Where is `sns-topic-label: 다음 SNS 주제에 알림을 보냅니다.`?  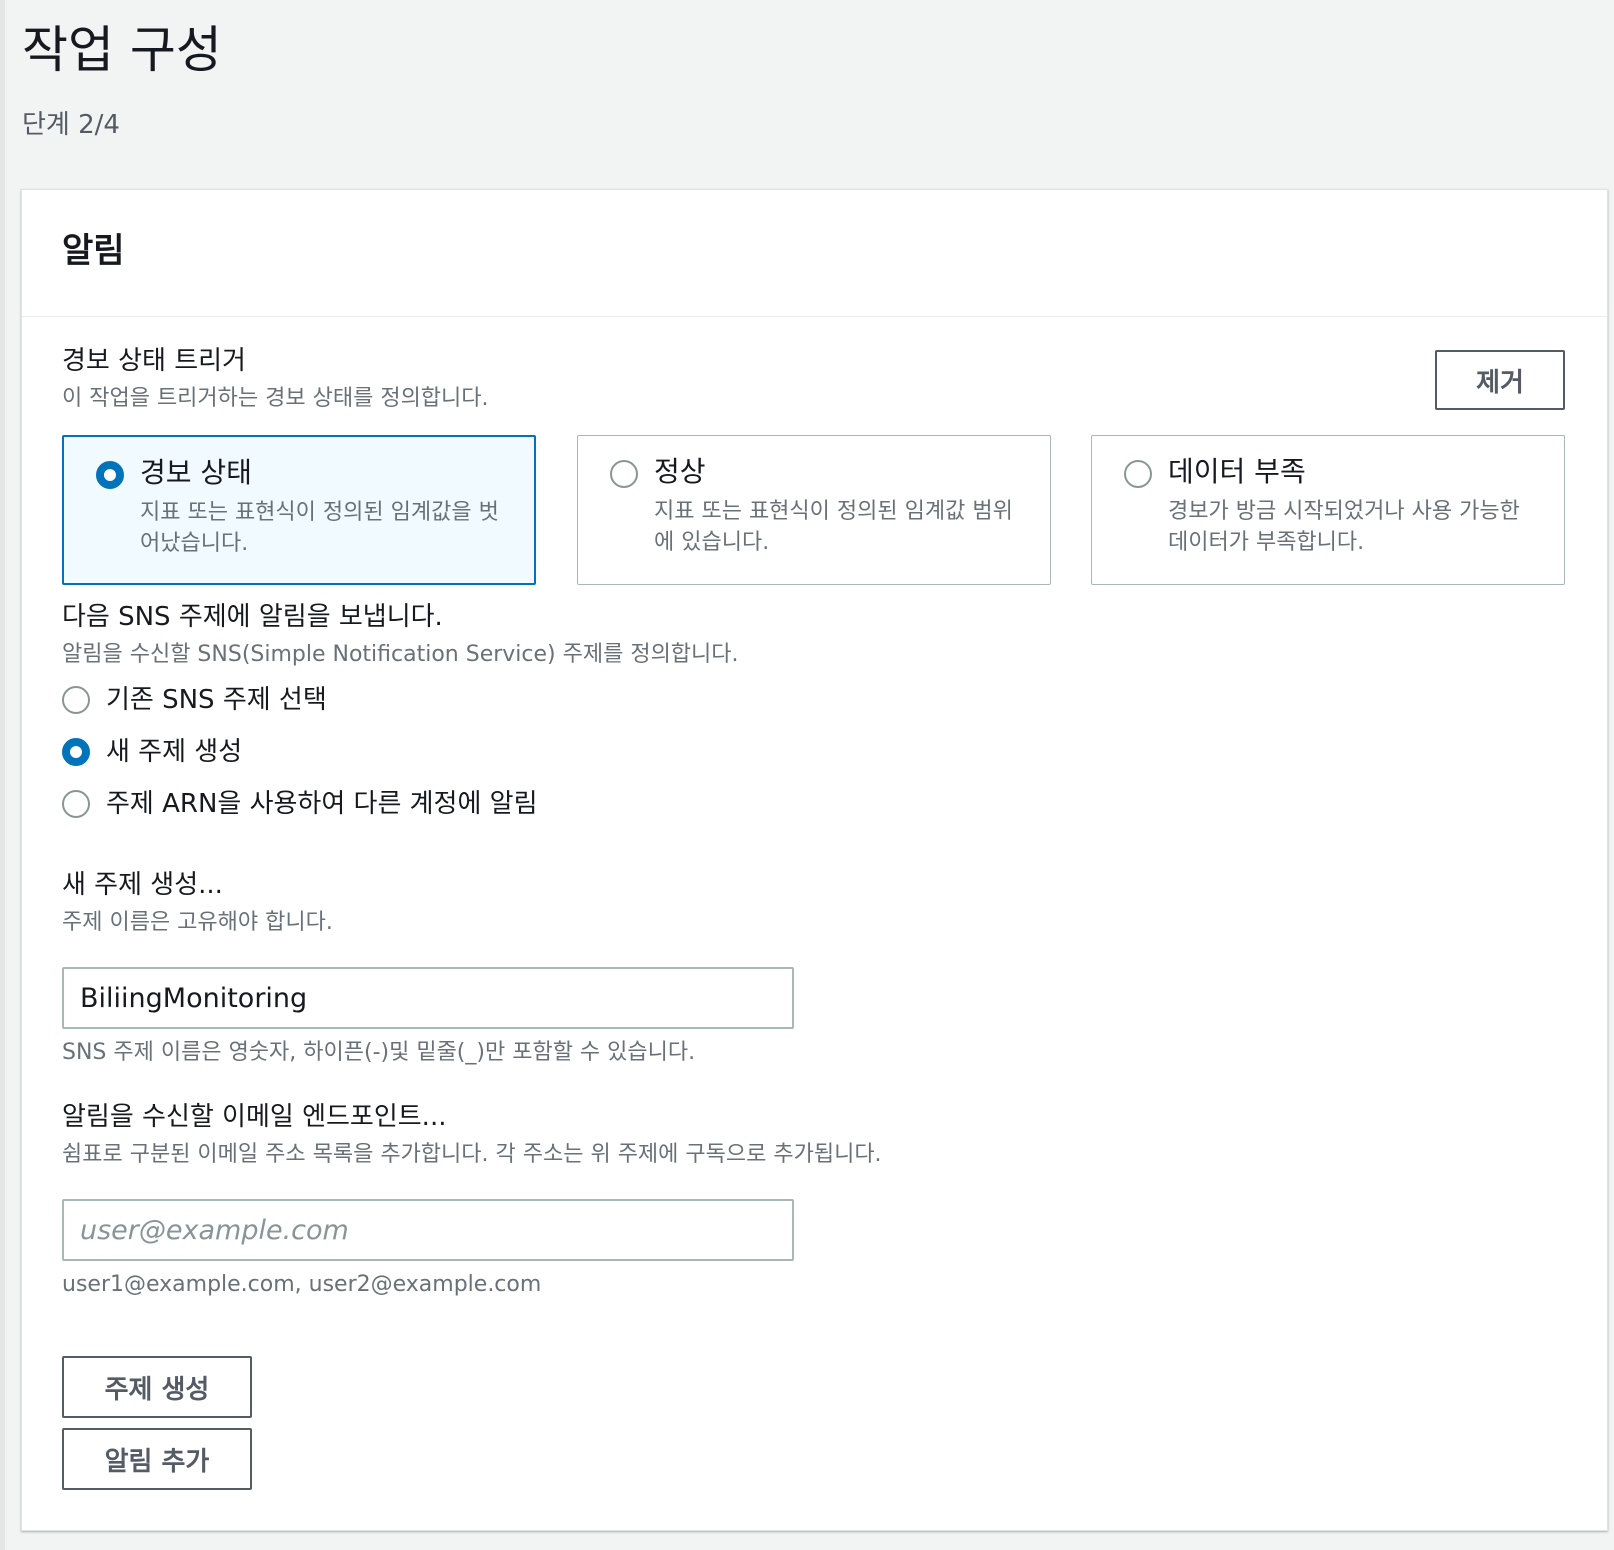
sns-topic-label: 다음 SNS 주제에 알림을 보냅니다. is located at coordinates (252, 617).